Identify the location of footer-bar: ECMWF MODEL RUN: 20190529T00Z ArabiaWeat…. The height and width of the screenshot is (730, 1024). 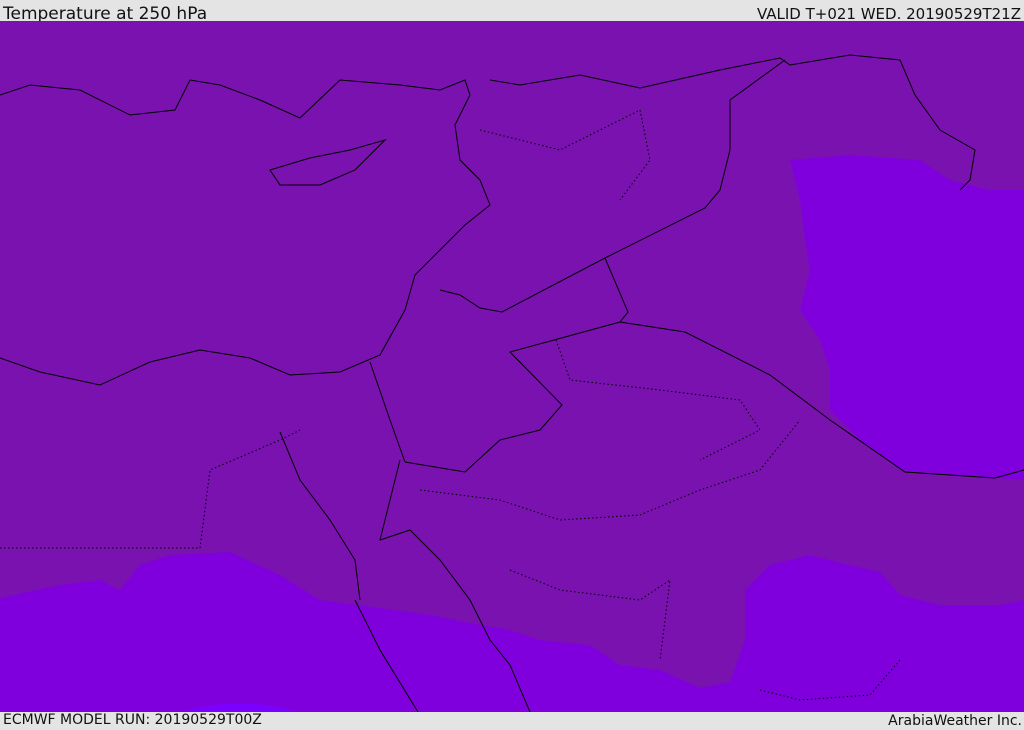
(512, 720).